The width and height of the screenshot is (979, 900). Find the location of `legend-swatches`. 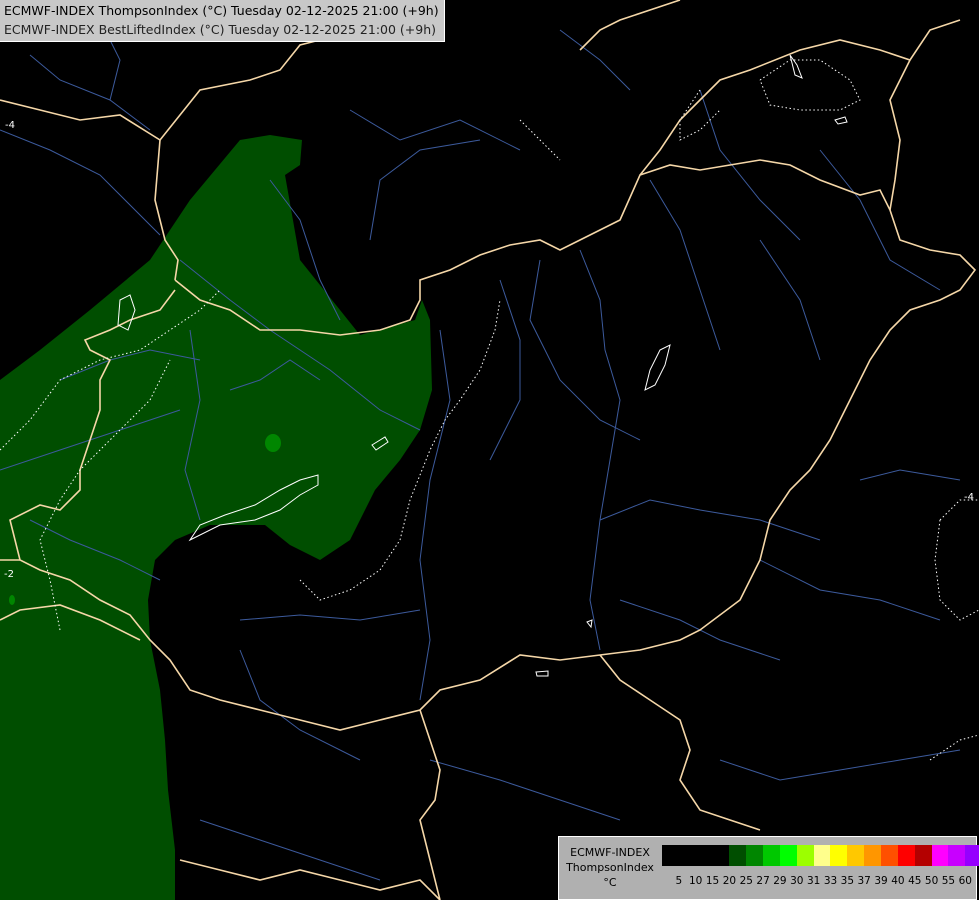

legend-swatches is located at coordinates (820, 855).